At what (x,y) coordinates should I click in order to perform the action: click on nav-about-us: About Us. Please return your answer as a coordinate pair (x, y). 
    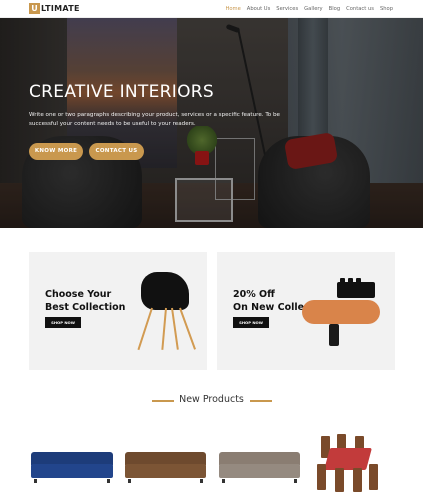
    Looking at the image, I should click on (259, 9).